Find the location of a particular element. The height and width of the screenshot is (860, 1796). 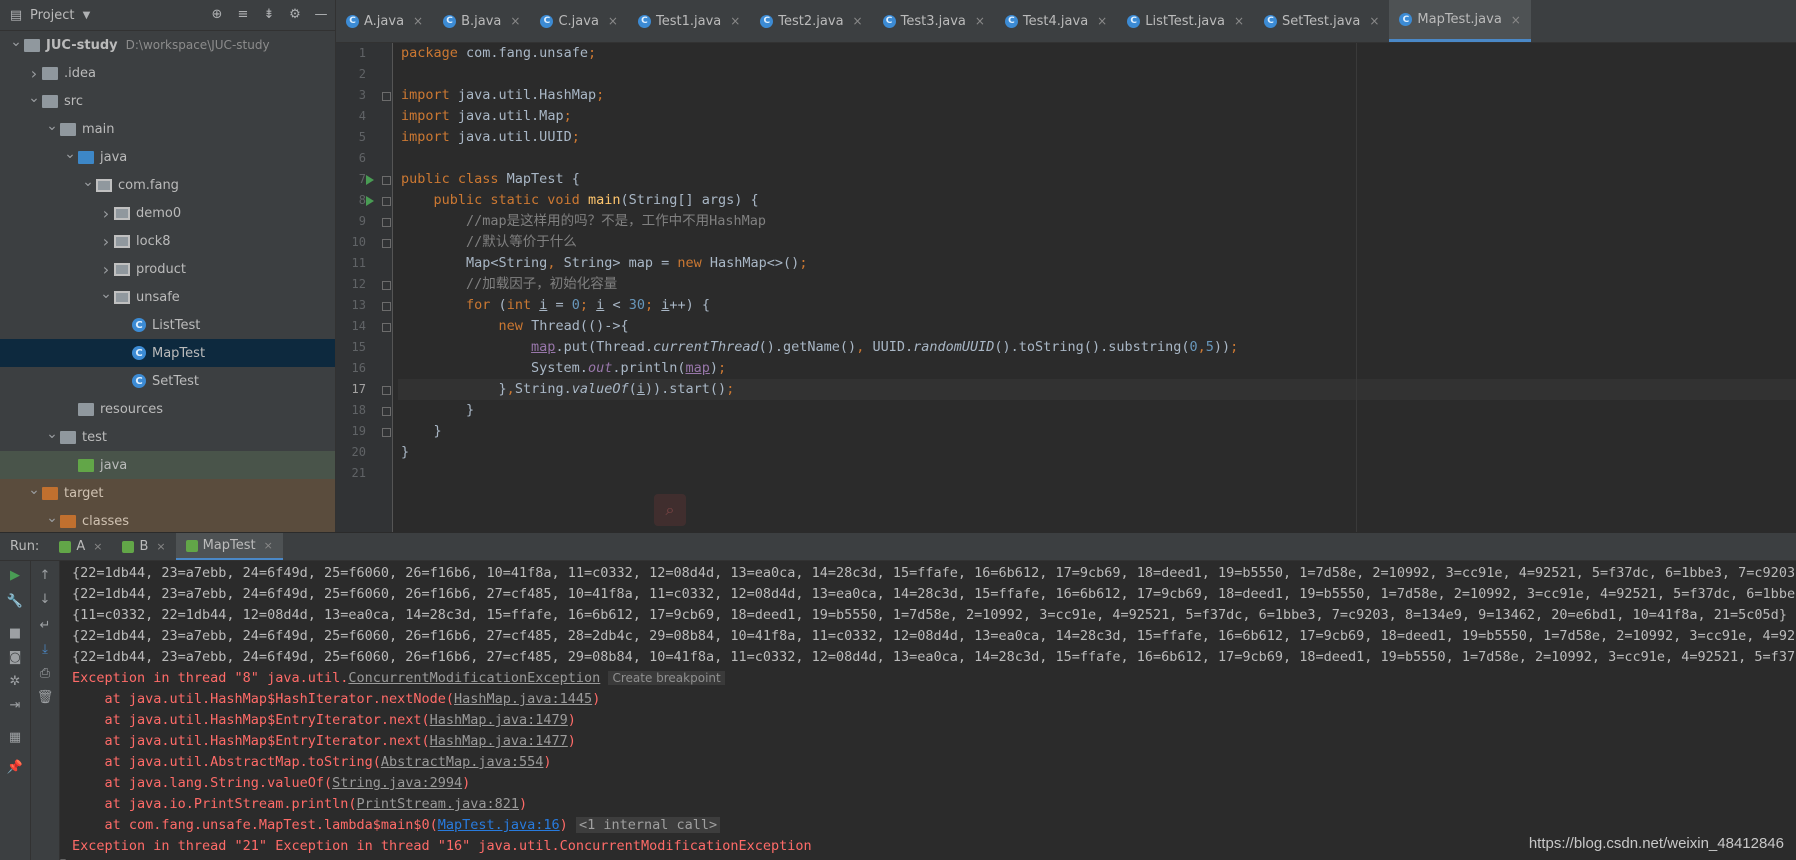

code-line: import java.util.Map; is located at coordinates (1097, 116).